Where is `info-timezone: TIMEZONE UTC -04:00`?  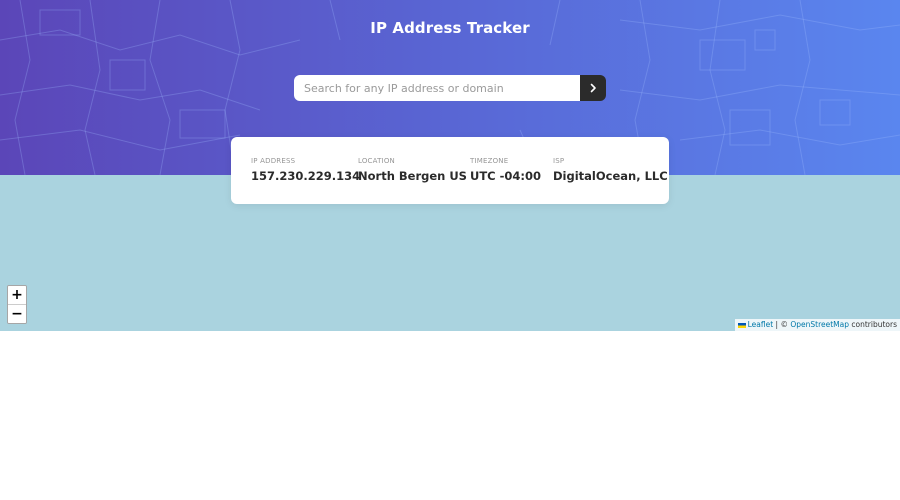 info-timezone: TIMEZONE UTC -04:00 is located at coordinates (505, 170).